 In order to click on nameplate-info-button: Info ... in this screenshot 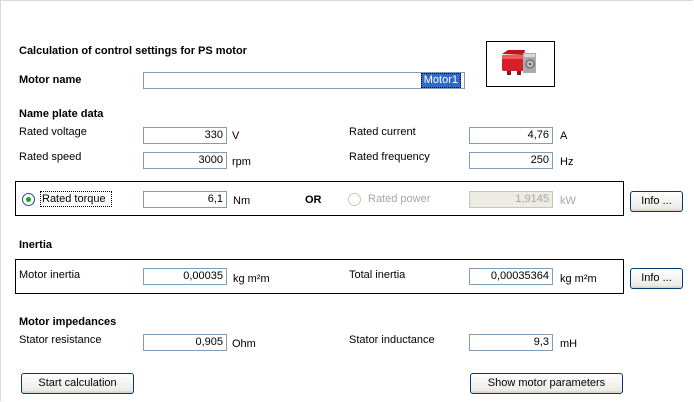, I will do `click(656, 201)`.